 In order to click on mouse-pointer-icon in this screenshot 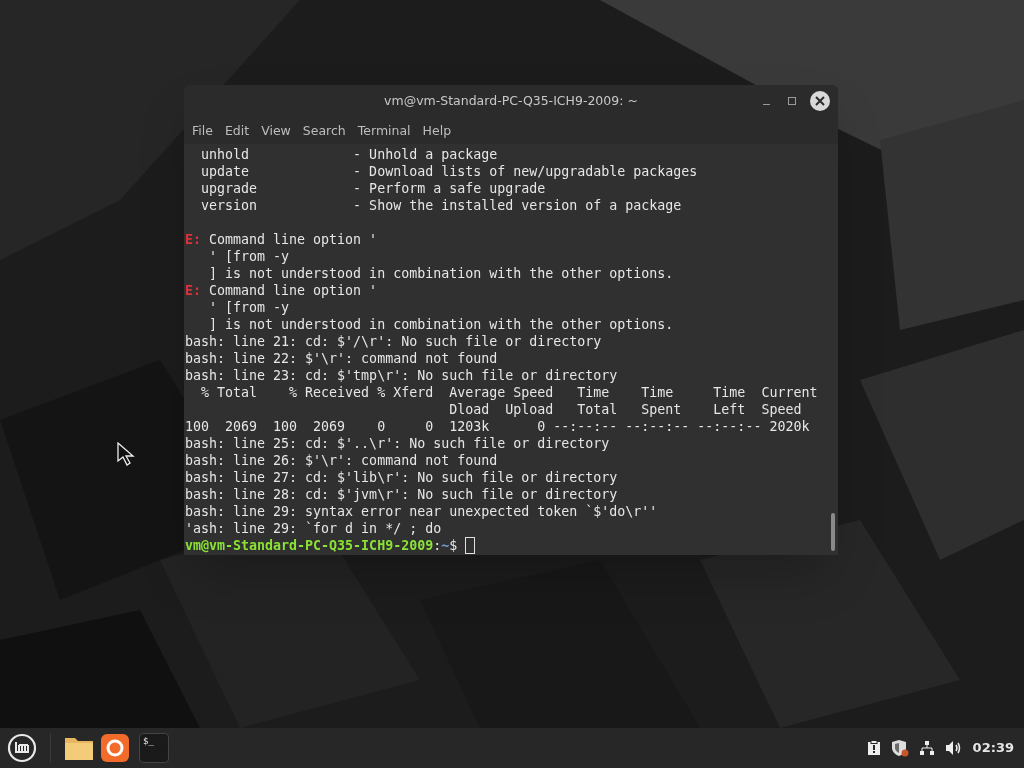, I will do `click(126, 454)`.